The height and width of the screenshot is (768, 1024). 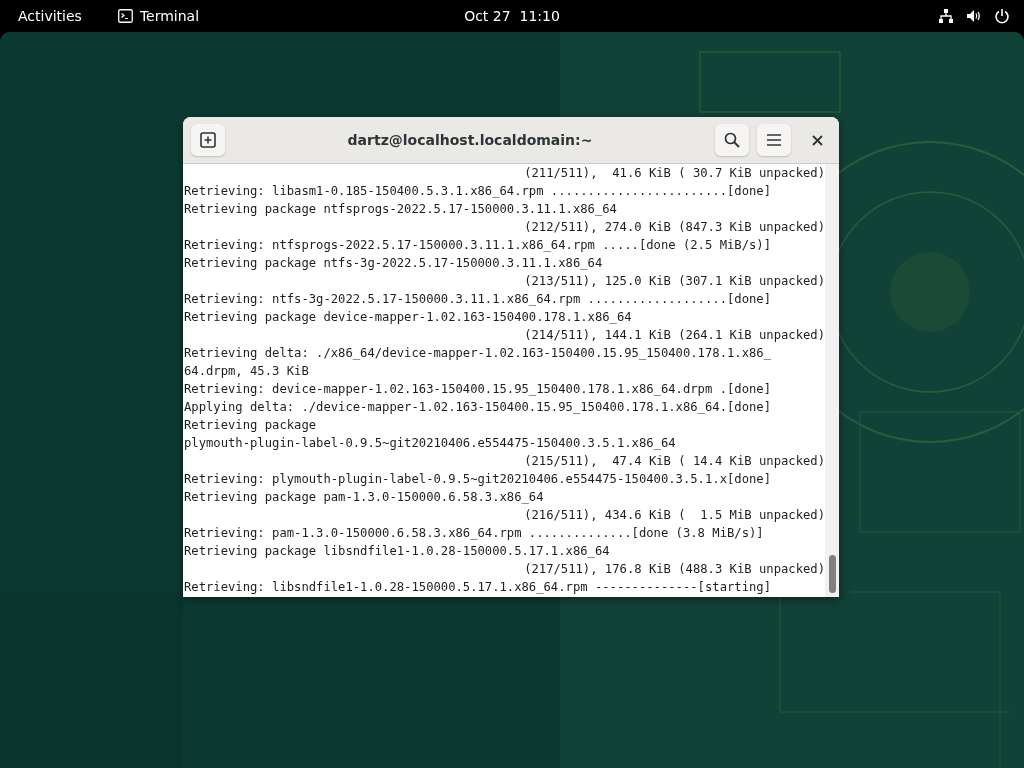 What do you see at coordinates (477, 299) in the screenshot?
I see `terminal-line: Retrieving: ntfs-3g-2022.5.17-150000.3.11.1.x86_64.rpm ...................[done]` at bounding box center [477, 299].